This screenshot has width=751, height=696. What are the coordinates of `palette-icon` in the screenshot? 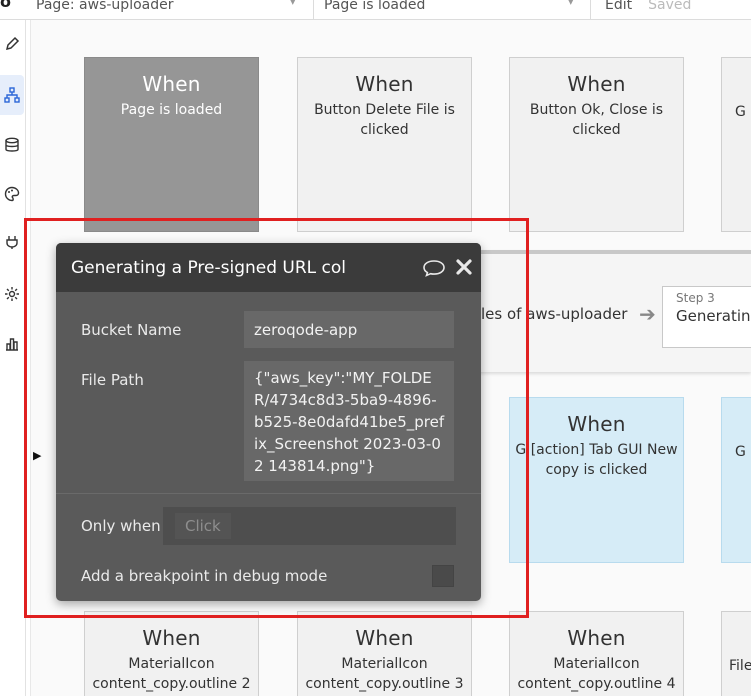 It's located at (12, 194).